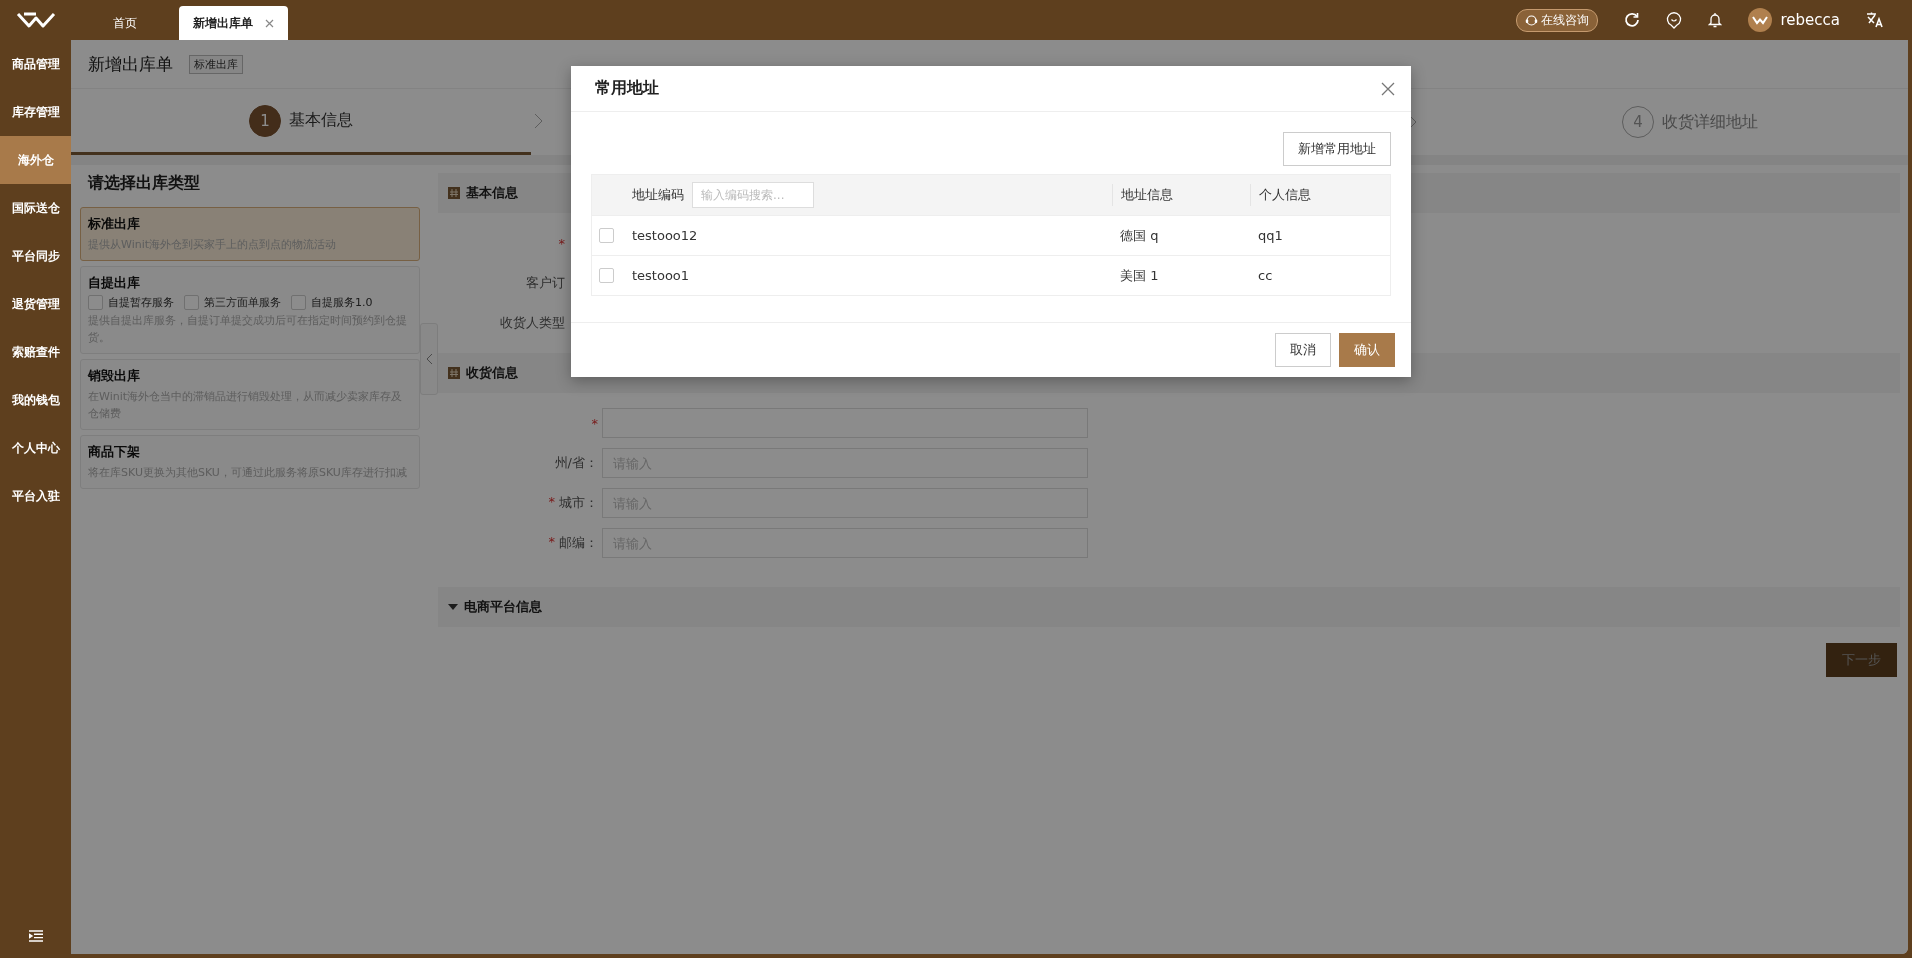 This screenshot has height=958, width=1912. Describe the element at coordinates (216, 64) in the screenshot. I see `type-tag: 标准出库` at that location.